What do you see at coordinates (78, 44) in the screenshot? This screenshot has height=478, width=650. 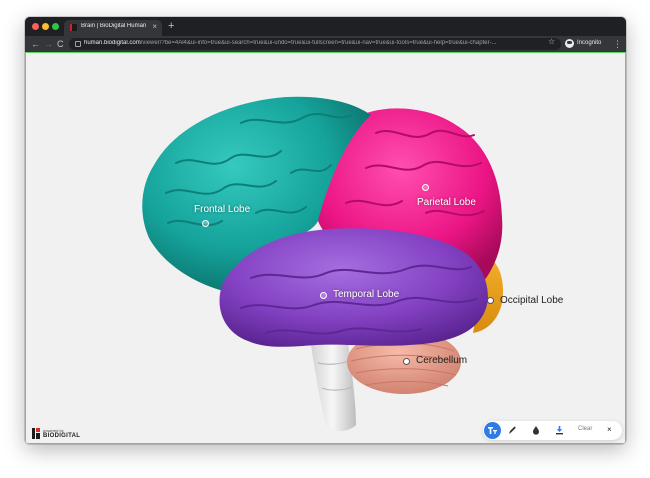 I see `lock-icon` at bounding box center [78, 44].